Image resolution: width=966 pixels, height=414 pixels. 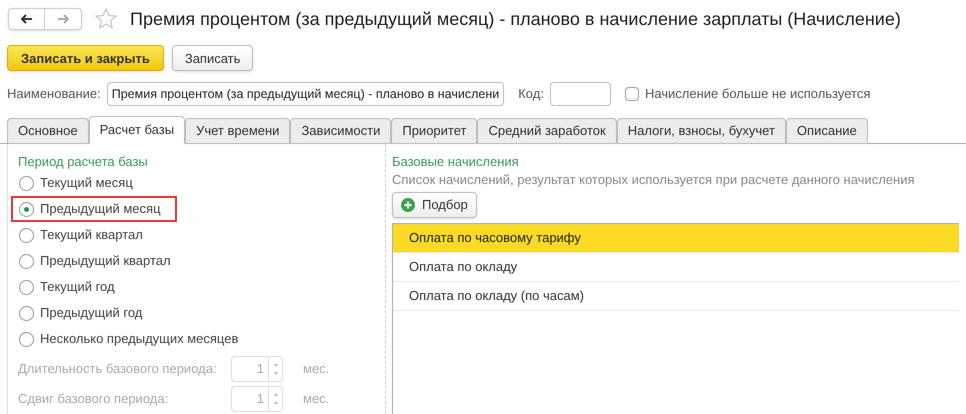 What do you see at coordinates (106, 19) in the screenshot?
I see `star-icon` at bounding box center [106, 19].